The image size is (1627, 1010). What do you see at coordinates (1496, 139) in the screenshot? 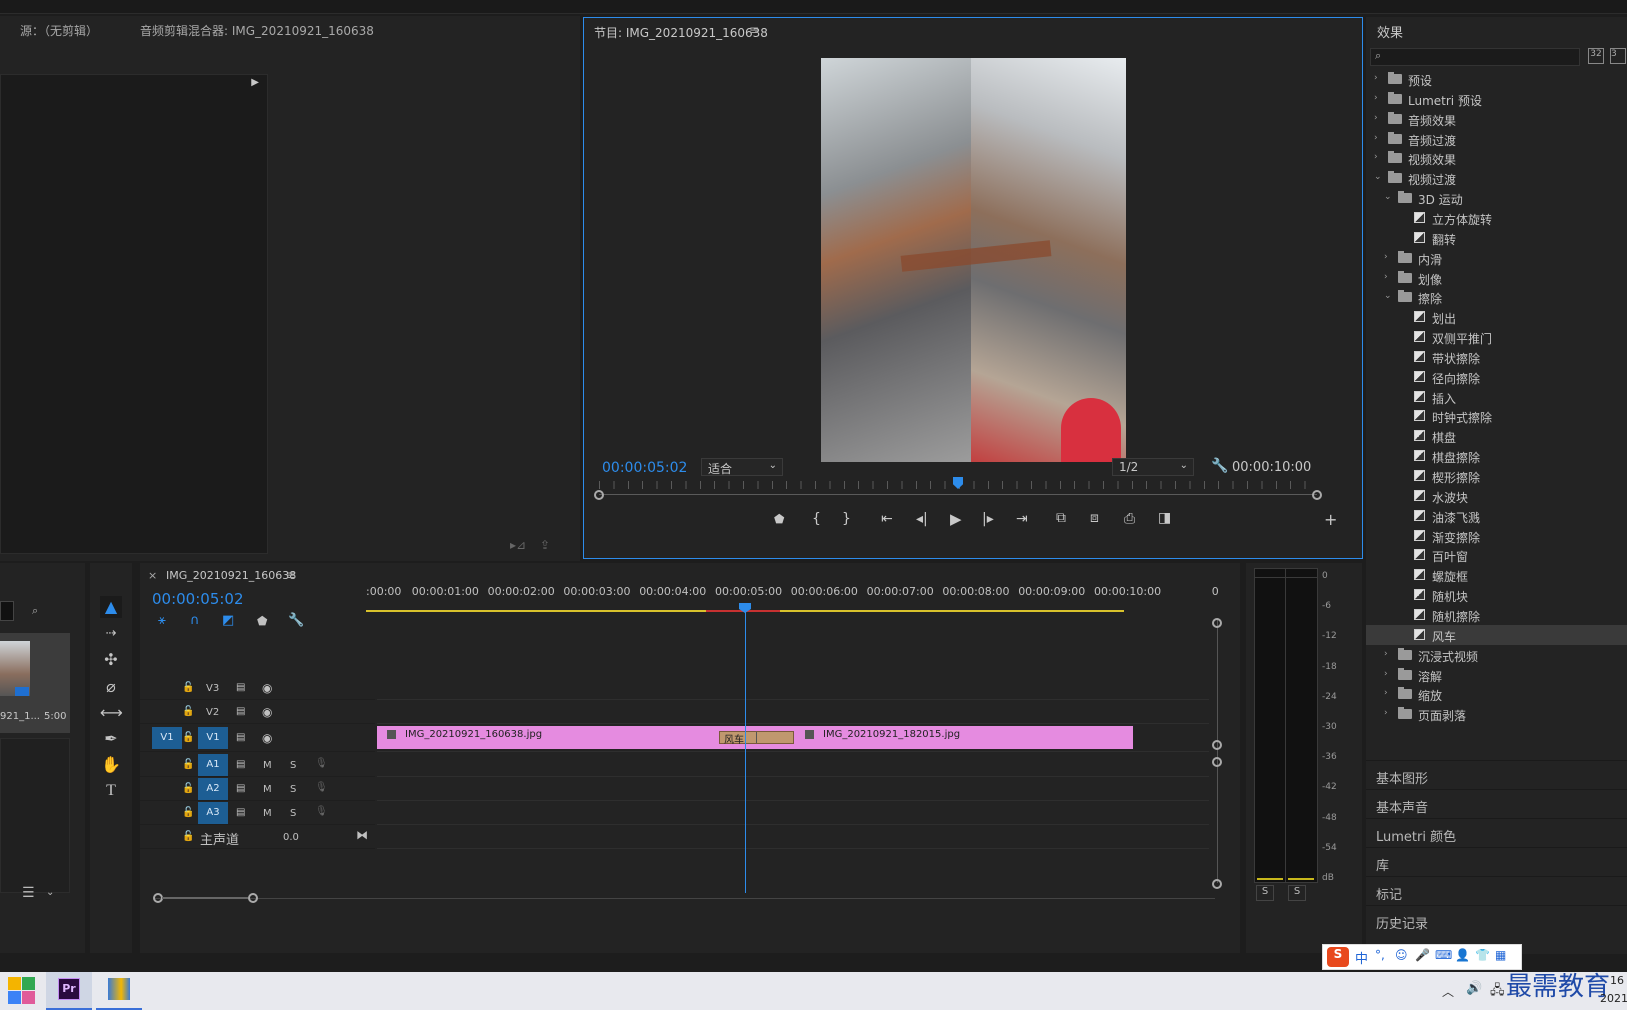
I see `effects-item: › 音频过渡` at bounding box center [1496, 139].